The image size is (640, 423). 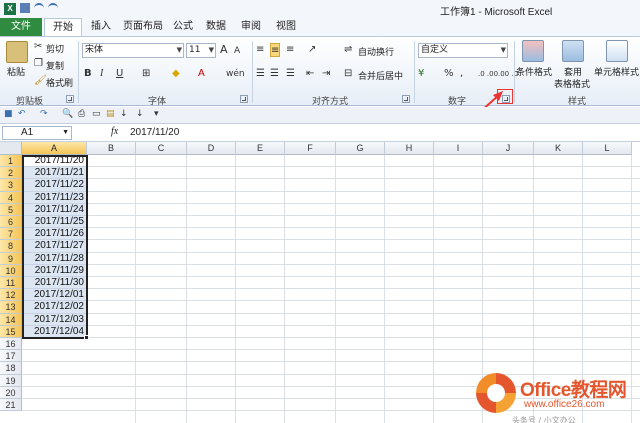 What do you see at coordinates (54, 173) in the screenshot?
I see `cell-a2: 2017/11/21` at bounding box center [54, 173].